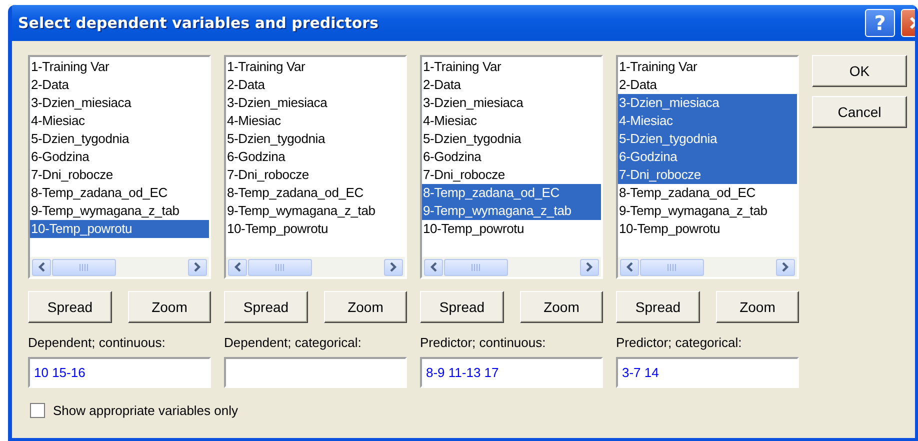 The width and height of the screenshot is (918, 441). What do you see at coordinates (119, 372) in the screenshot?
I see `input-field: 10 15-16` at bounding box center [119, 372].